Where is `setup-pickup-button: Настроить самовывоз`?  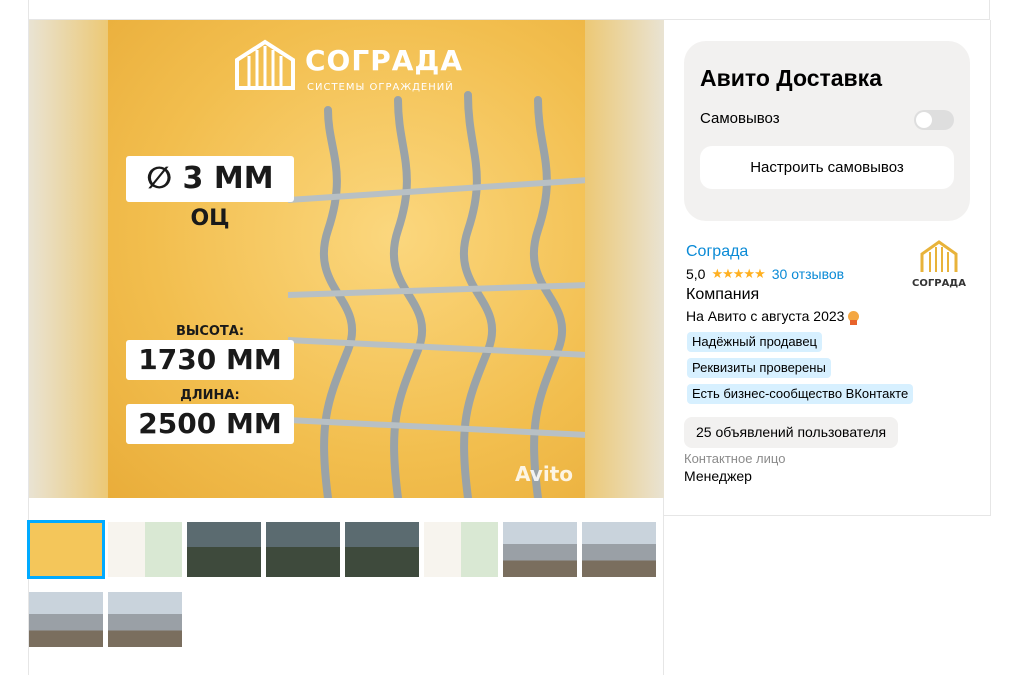
setup-pickup-button: Настроить самовывоз is located at coordinates (827, 167).